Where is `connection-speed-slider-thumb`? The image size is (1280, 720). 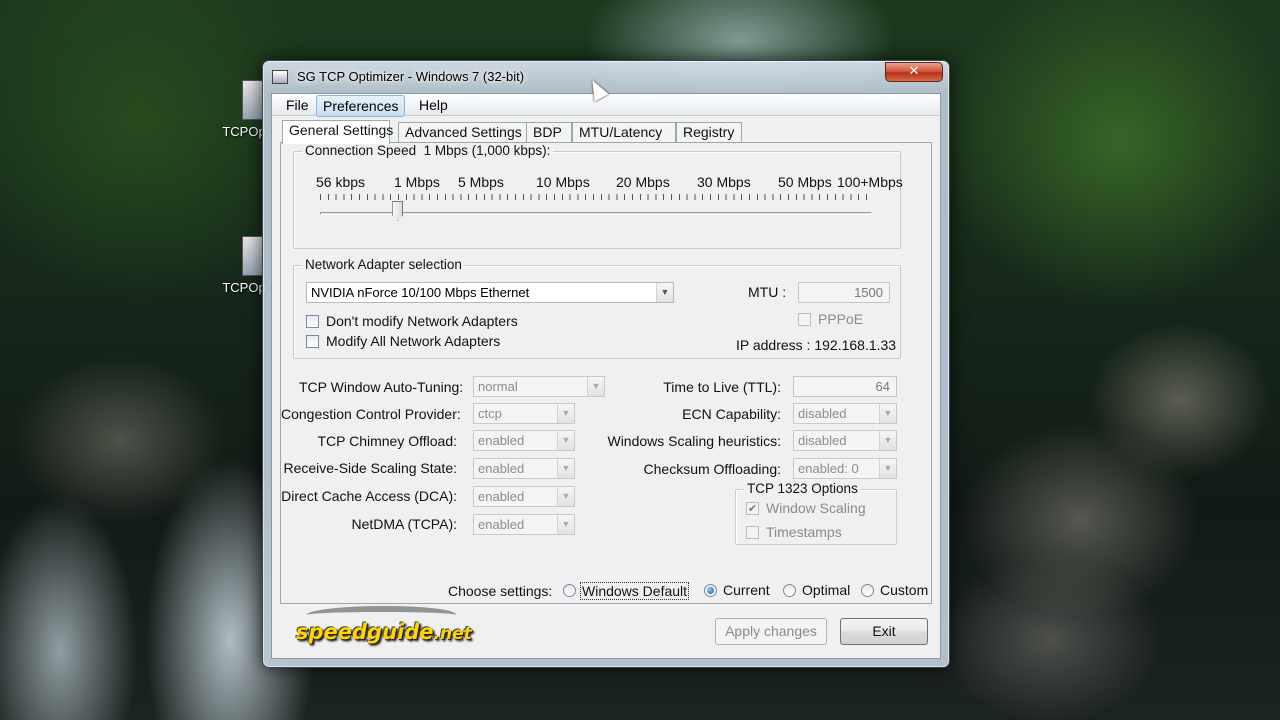 connection-speed-slider-thumb is located at coordinates (398, 211).